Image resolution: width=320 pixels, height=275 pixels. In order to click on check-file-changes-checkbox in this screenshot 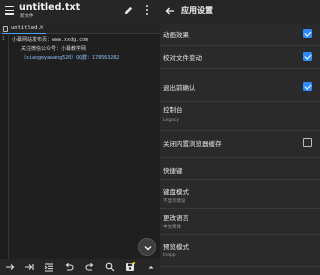, I will do `click(307, 56)`.